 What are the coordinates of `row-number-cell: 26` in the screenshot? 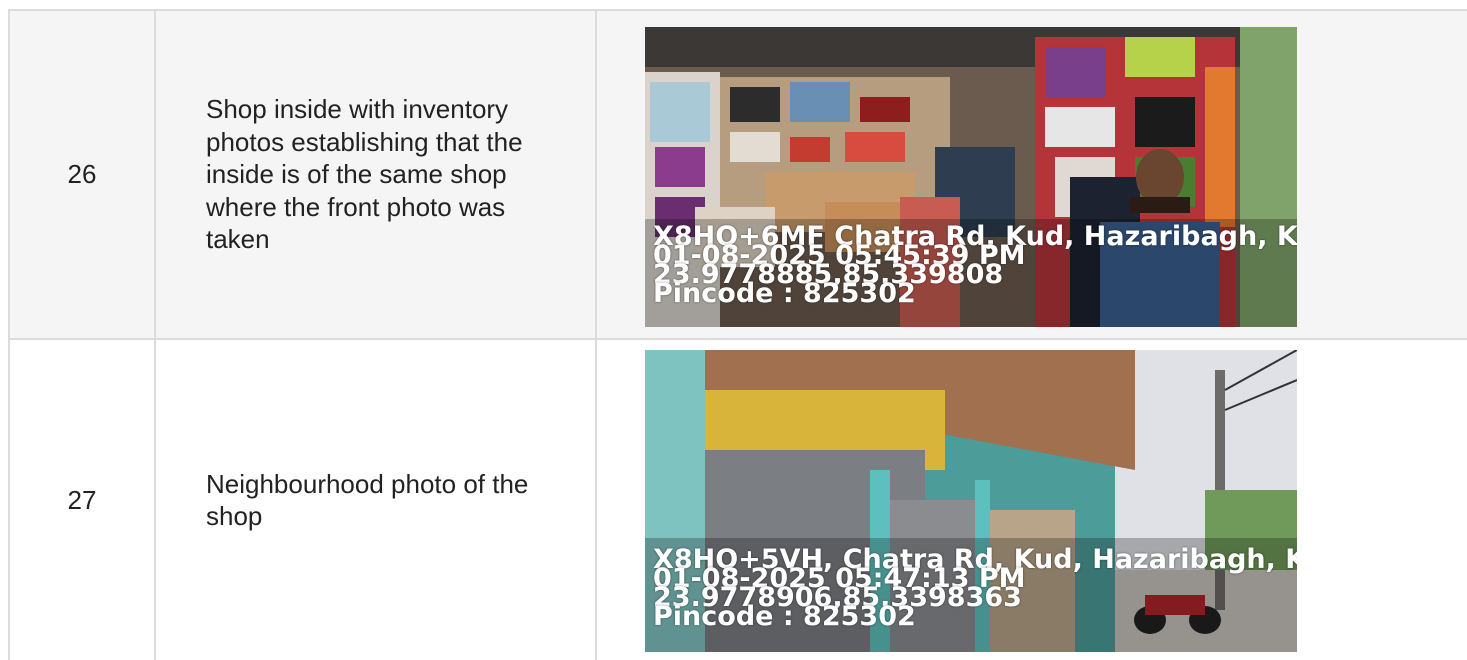 It's located at (82, 174).